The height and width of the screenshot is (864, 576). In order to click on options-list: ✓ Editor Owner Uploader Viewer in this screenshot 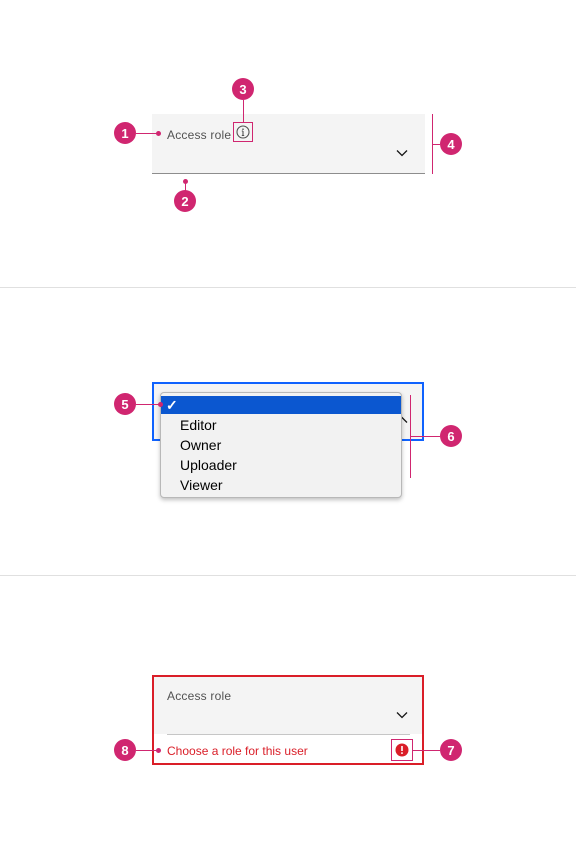, I will do `click(281, 445)`.